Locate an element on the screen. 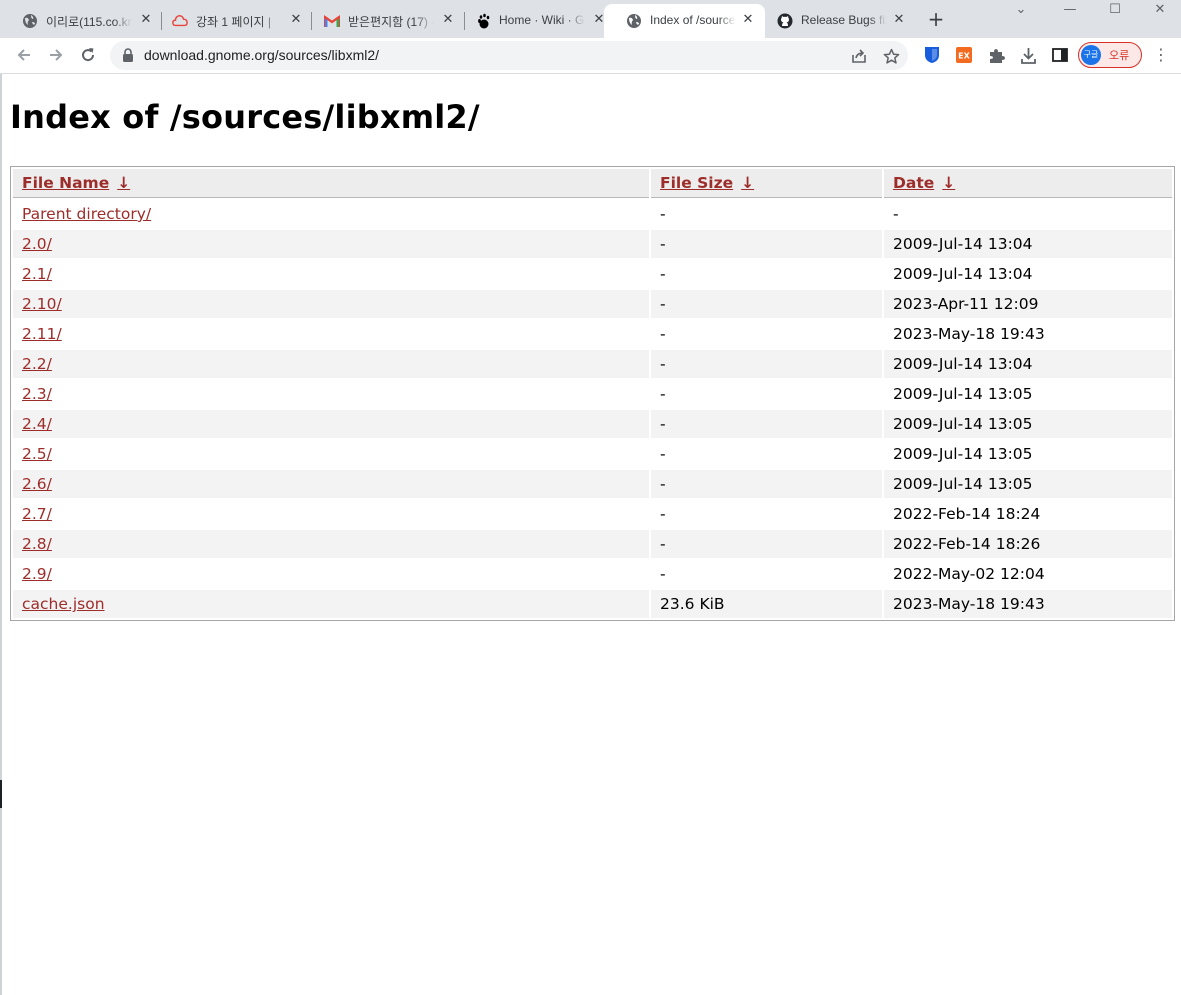 The height and width of the screenshot is (995, 1181). file-link: 2.6/ is located at coordinates (37, 484).